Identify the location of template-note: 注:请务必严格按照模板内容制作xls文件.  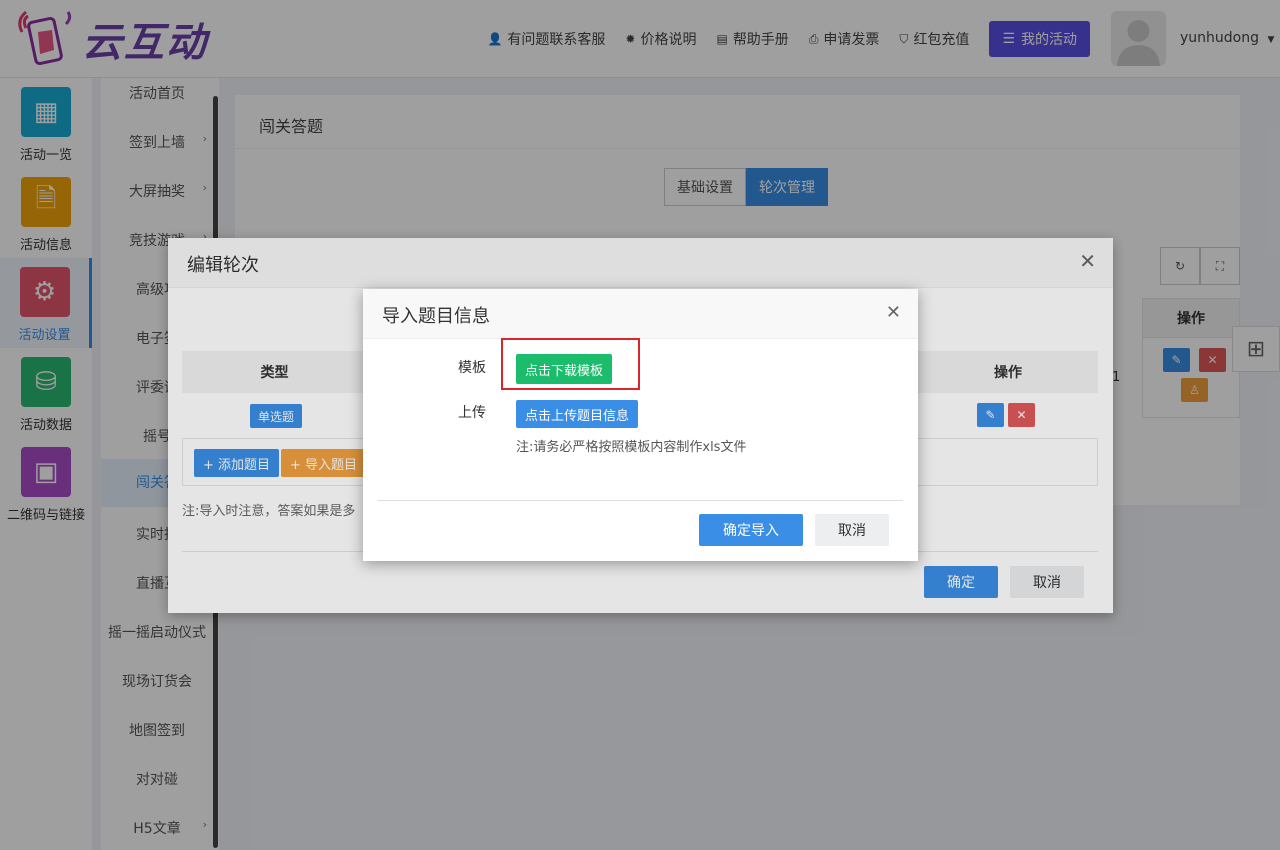
(631, 447).